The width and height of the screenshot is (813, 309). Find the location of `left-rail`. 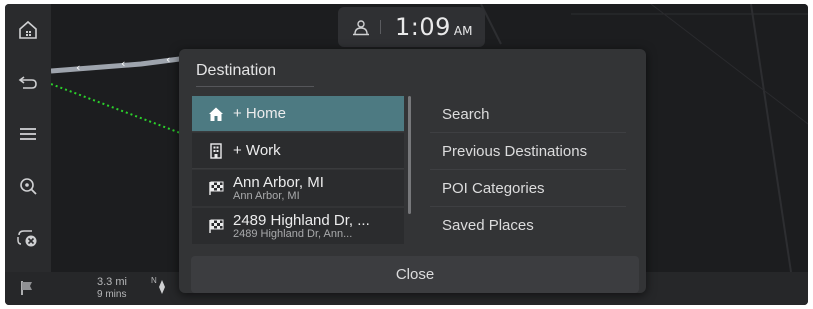

left-rail is located at coordinates (28, 138).